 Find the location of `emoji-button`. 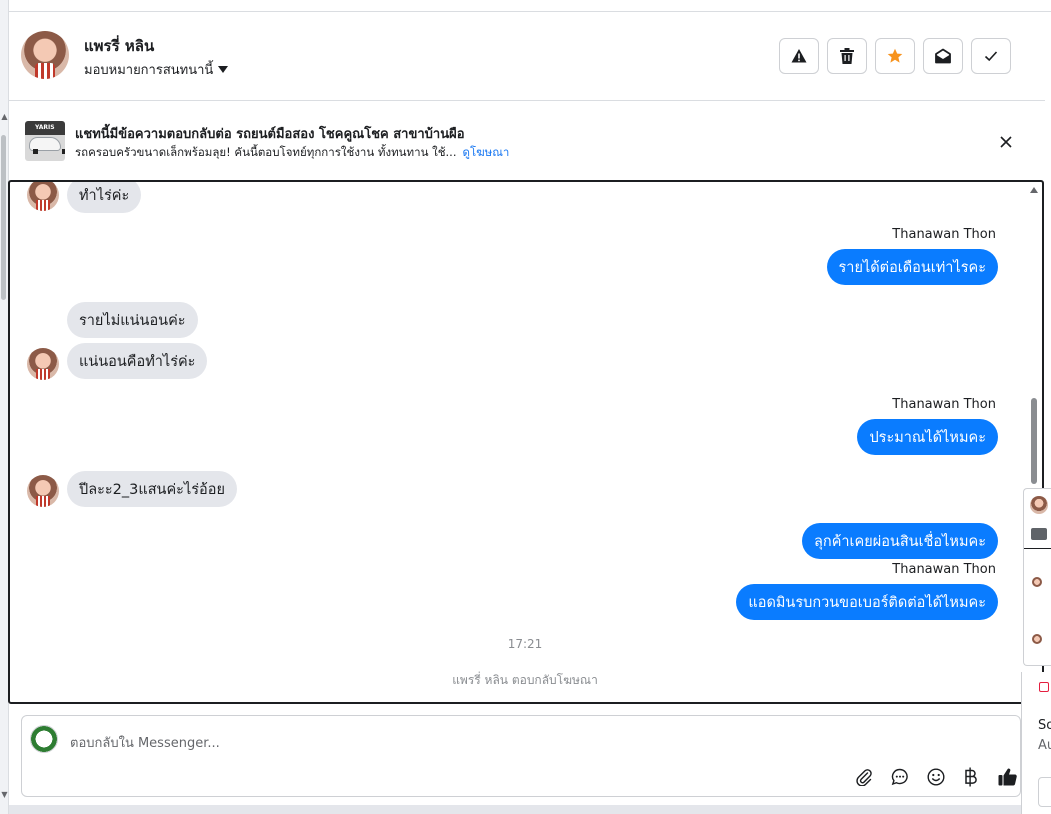

emoji-button is located at coordinates (936, 777).